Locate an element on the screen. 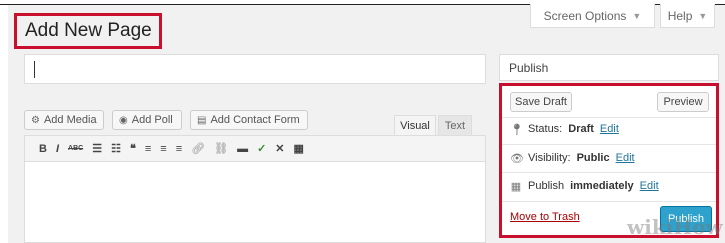 This screenshot has height=243, width=725. preview-label: Preview is located at coordinates (683, 102).